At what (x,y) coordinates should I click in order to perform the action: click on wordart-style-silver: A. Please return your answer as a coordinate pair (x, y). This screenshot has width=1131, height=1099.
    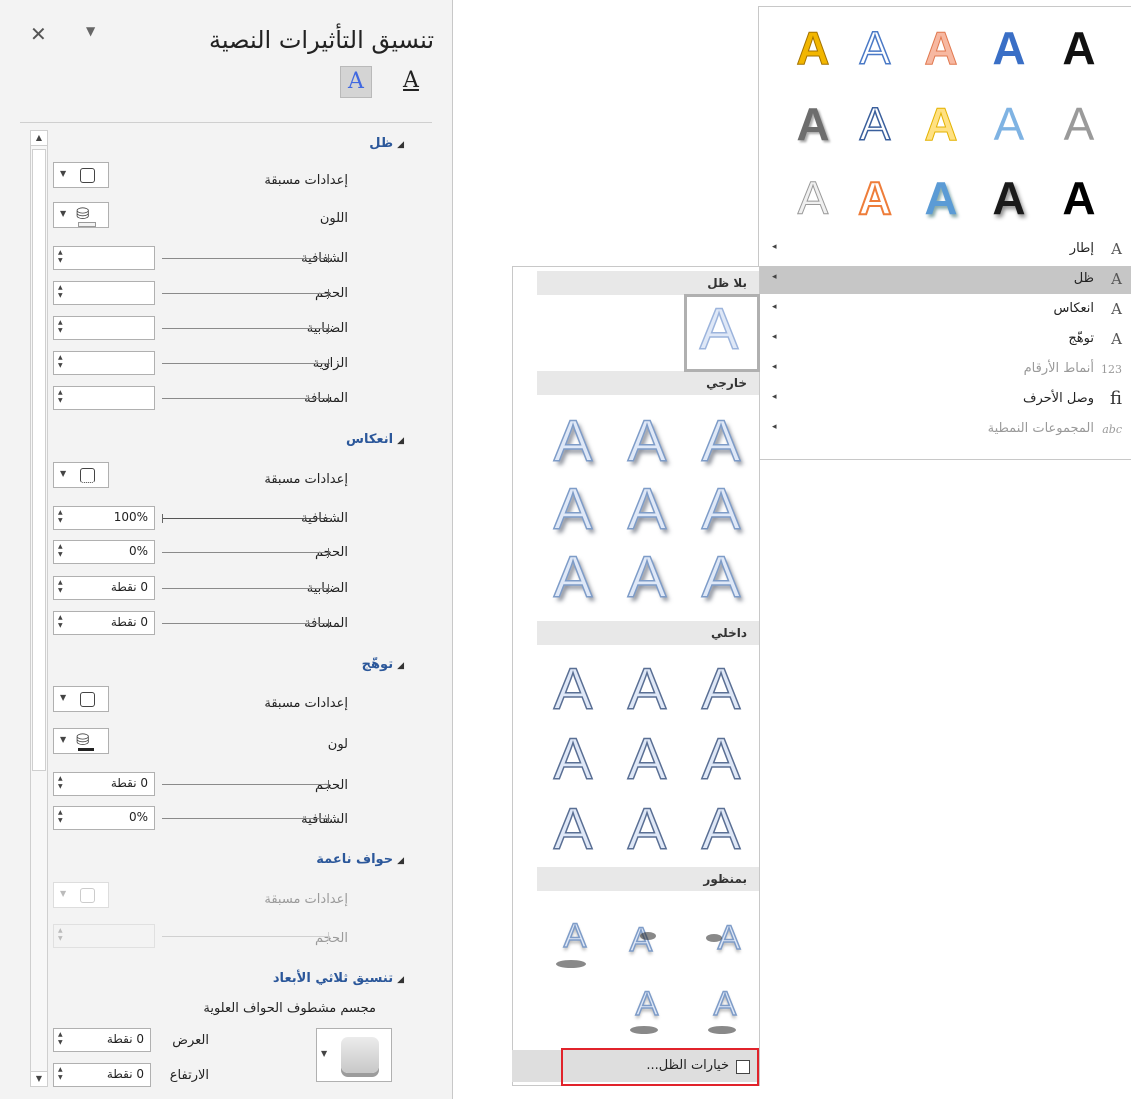
    Looking at the image, I should click on (813, 198).